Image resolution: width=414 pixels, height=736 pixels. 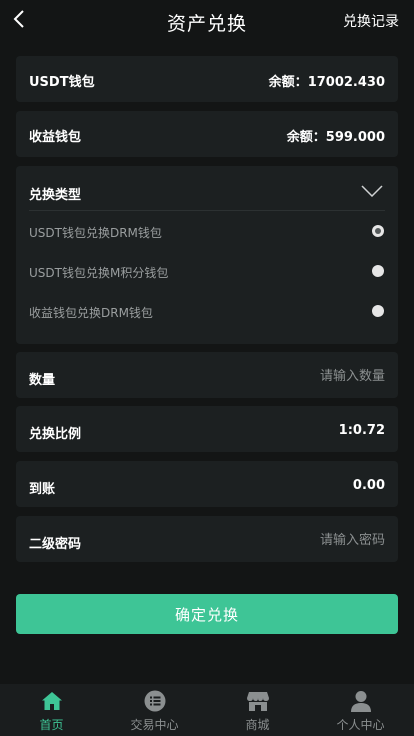 What do you see at coordinates (62, 82) in the screenshot?
I see `wallet-label: USDT钱包` at bounding box center [62, 82].